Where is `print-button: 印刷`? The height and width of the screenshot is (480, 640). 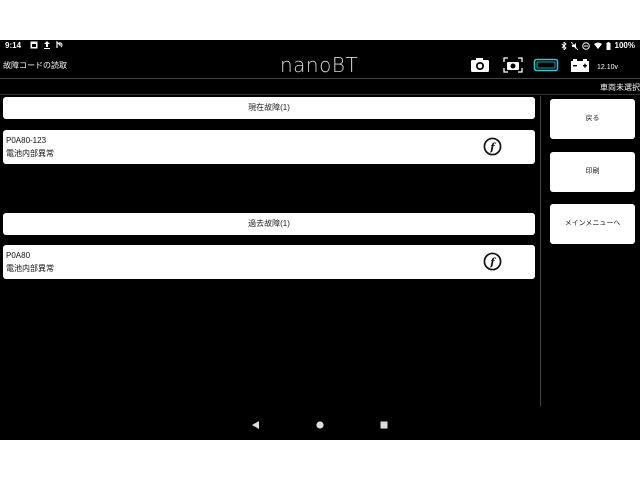
print-button: 印刷 is located at coordinates (592, 172).